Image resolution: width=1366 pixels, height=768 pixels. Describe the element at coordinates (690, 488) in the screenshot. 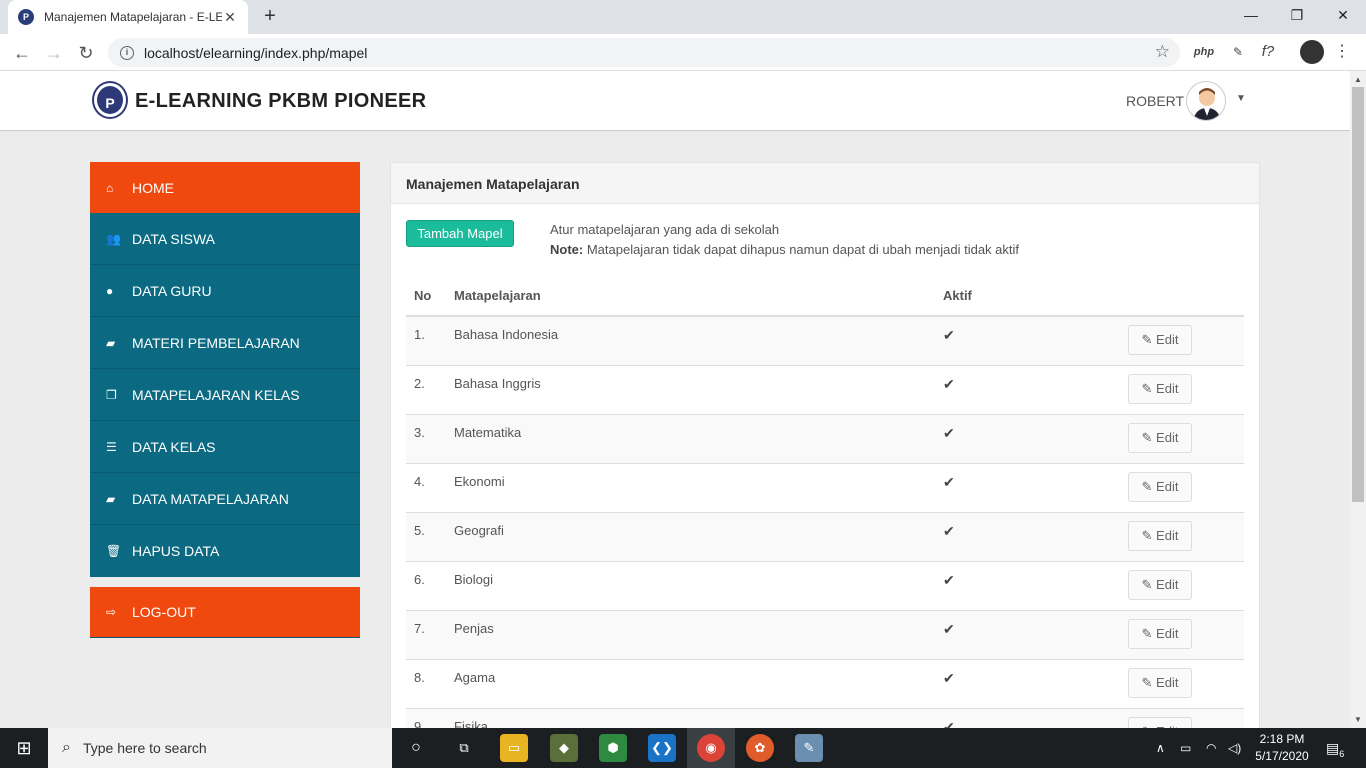

I see `row-mapel-name: Ekonomi` at that location.